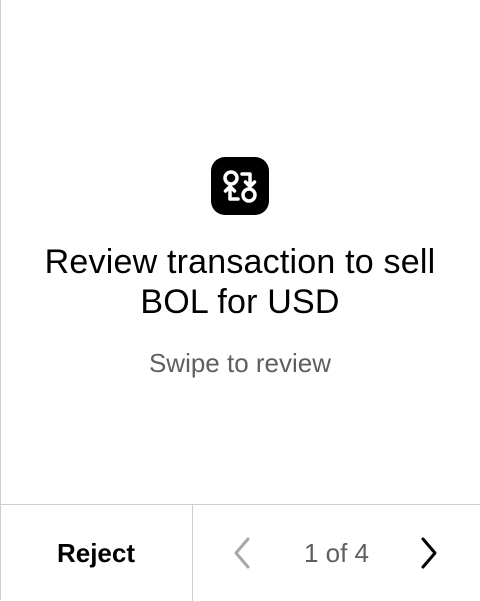 The width and height of the screenshot is (480, 601). I want to click on chevron-right-icon, so click(429, 553).